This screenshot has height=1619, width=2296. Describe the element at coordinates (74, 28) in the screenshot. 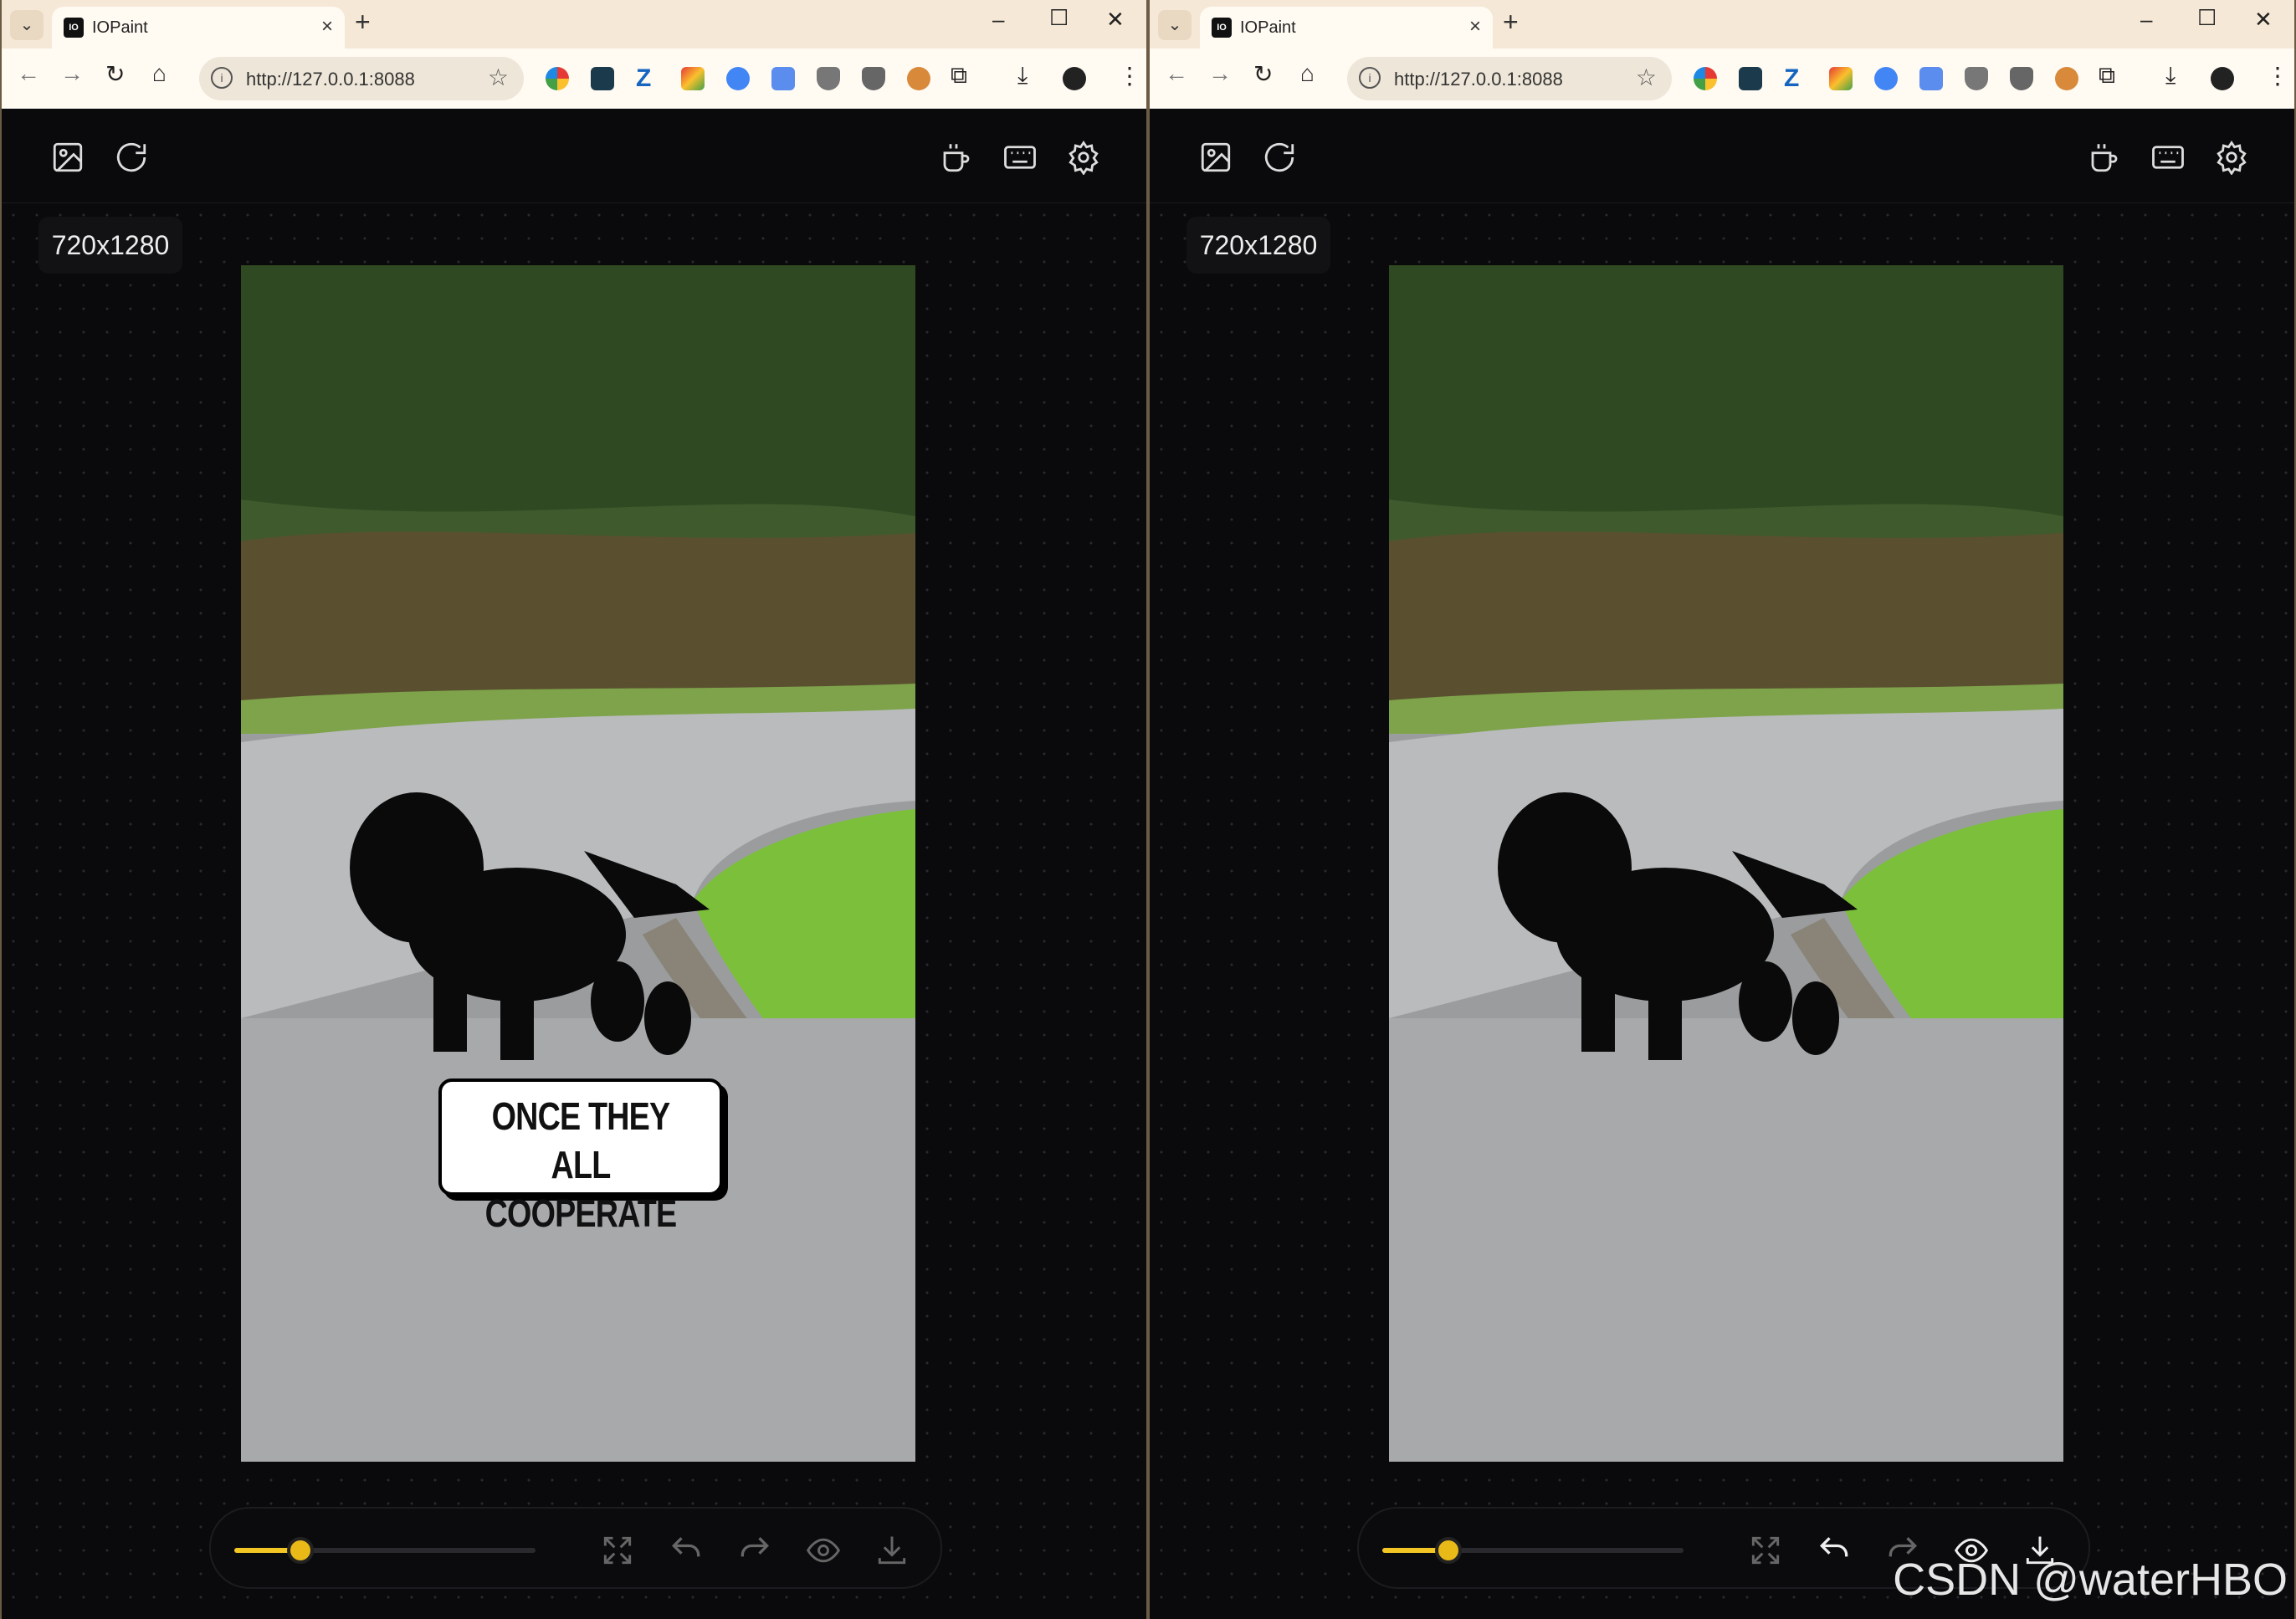

I see `iopaint-favicon-icon: IO` at that location.